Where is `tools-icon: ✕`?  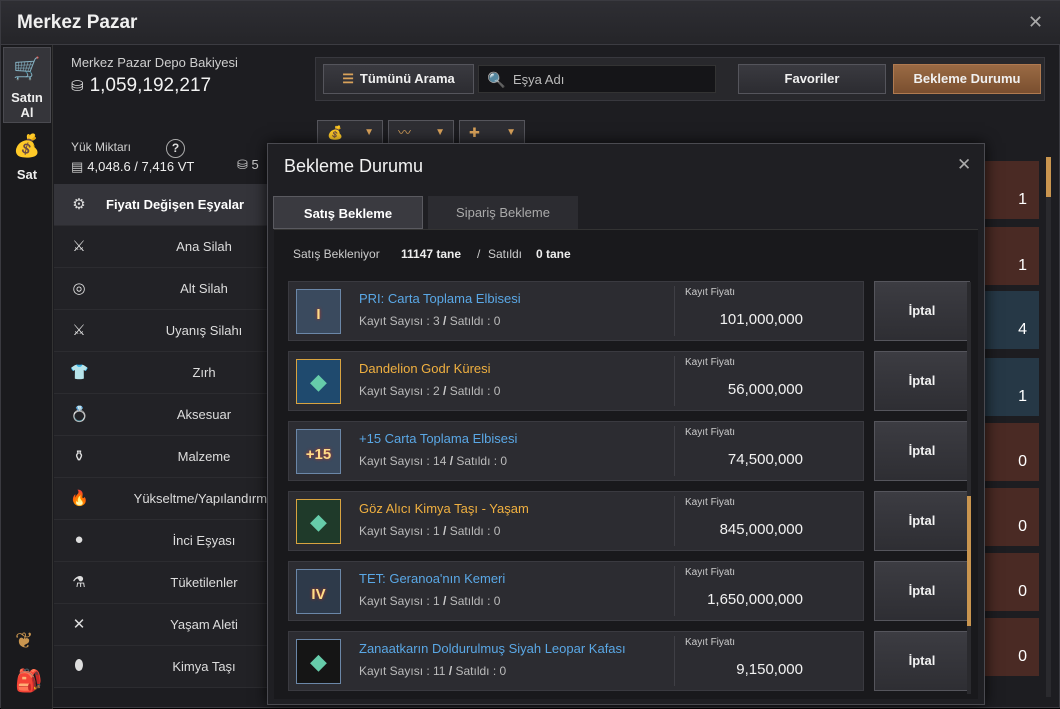 tools-icon: ✕ is located at coordinates (79, 624).